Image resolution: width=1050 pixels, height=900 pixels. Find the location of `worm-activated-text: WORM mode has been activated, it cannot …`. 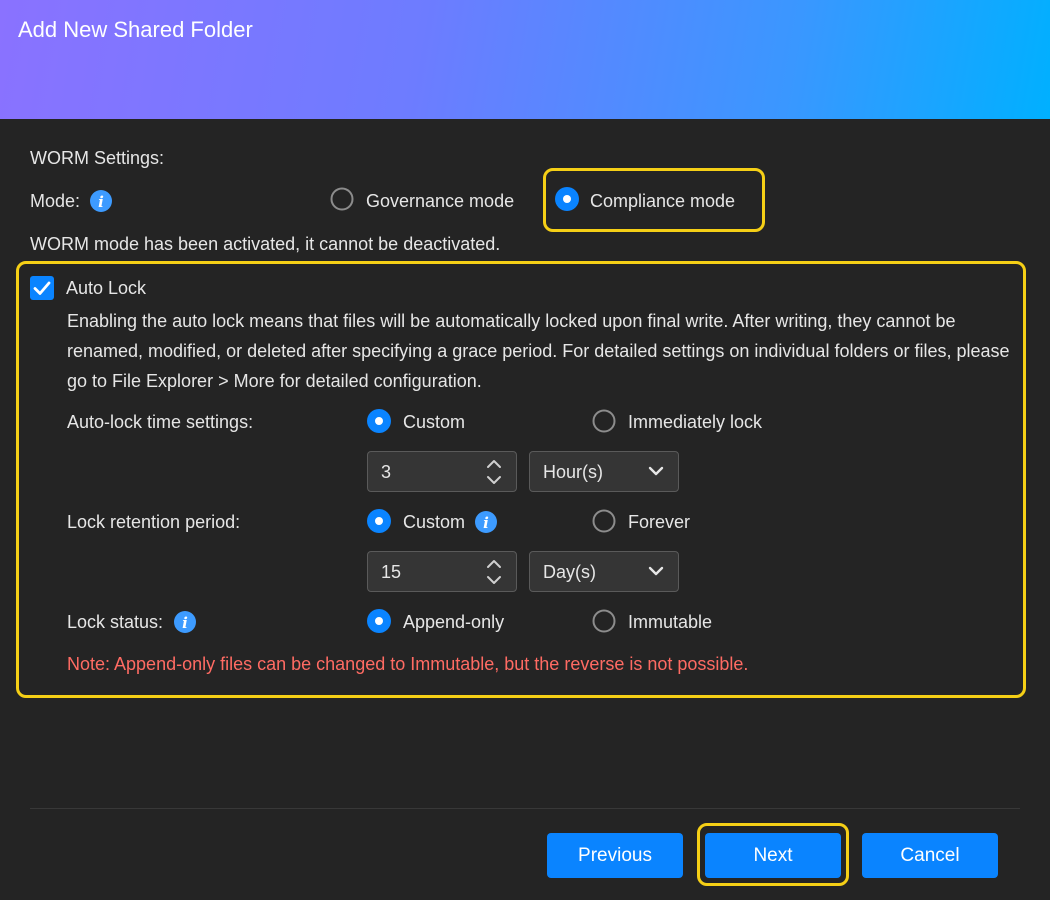

worm-activated-text: WORM mode has been activated, it cannot … is located at coordinates (265, 244).